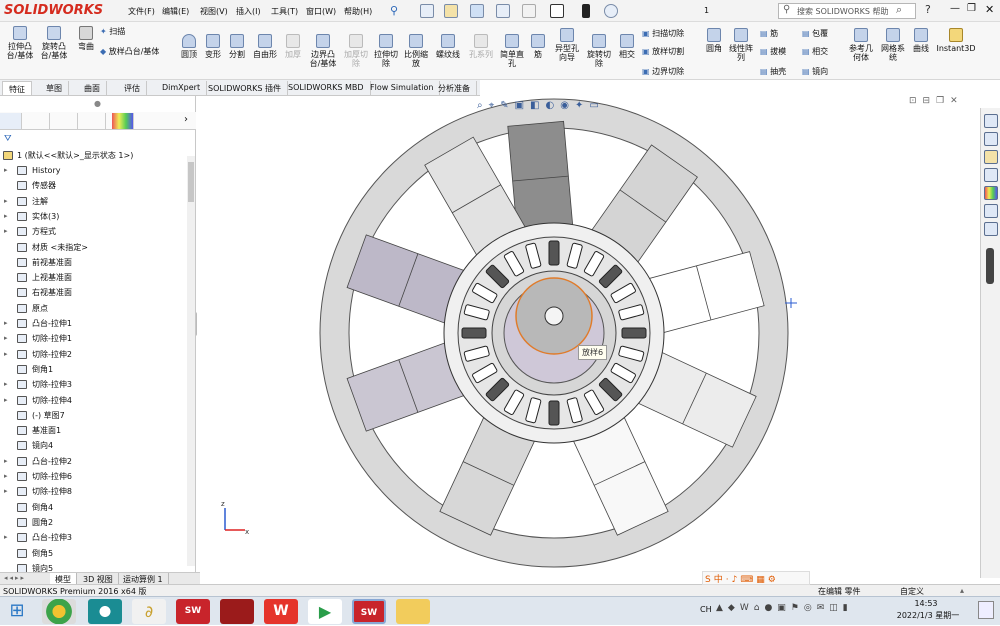 The image size is (1000, 626). What do you see at coordinates (538, 46) in the screenshot?
I see `rib-button: 筋` at bounding box center [538, 46].